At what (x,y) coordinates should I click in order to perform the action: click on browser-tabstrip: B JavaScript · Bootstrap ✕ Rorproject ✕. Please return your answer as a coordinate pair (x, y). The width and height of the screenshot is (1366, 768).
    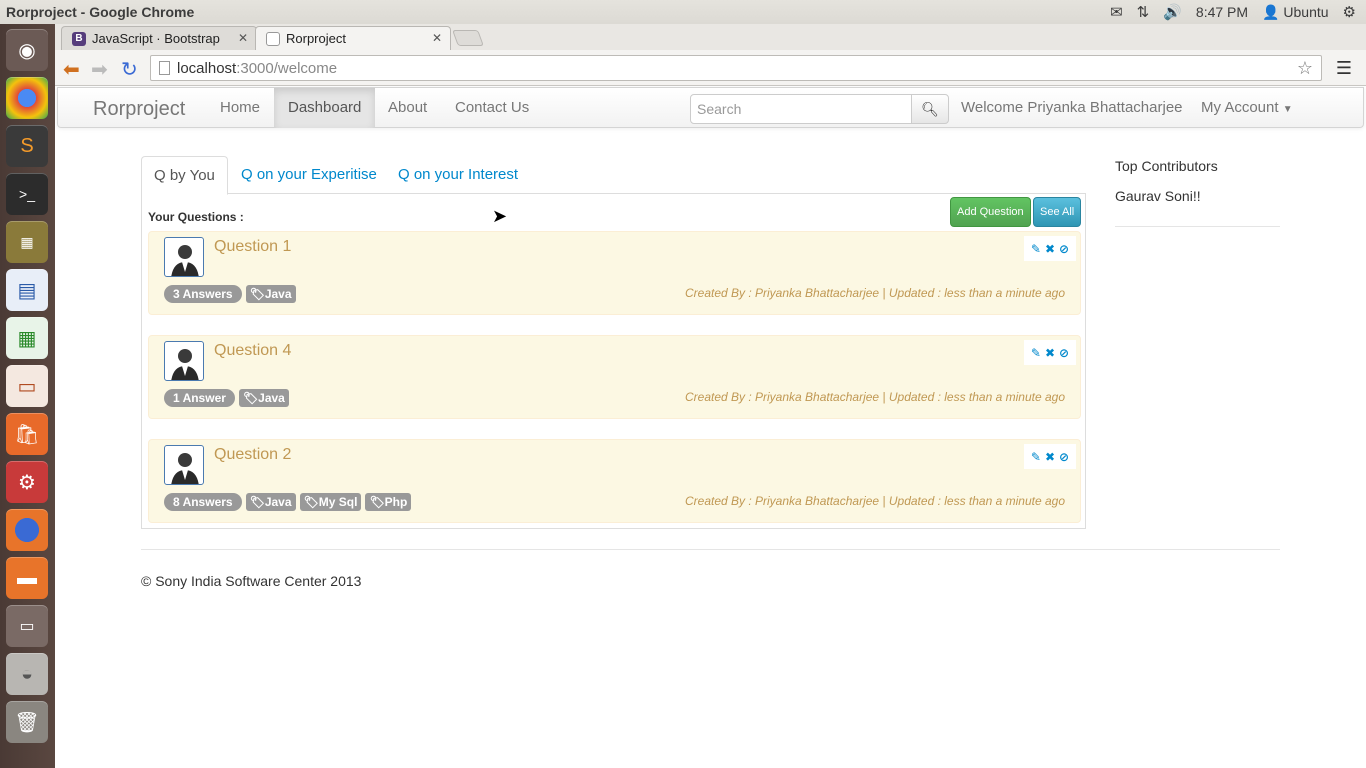
    Looking at the image, I should click on (710, 37).